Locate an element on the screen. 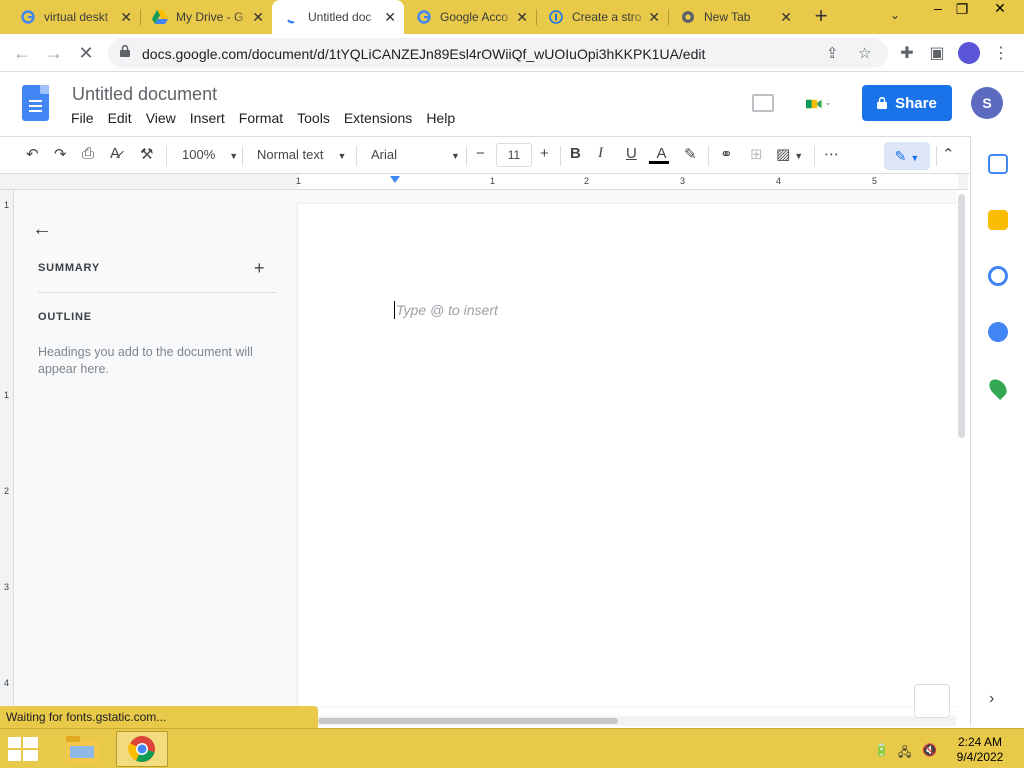  browser-tab-google-account: Google Acco ✕ is located at coordinates (470, 17).